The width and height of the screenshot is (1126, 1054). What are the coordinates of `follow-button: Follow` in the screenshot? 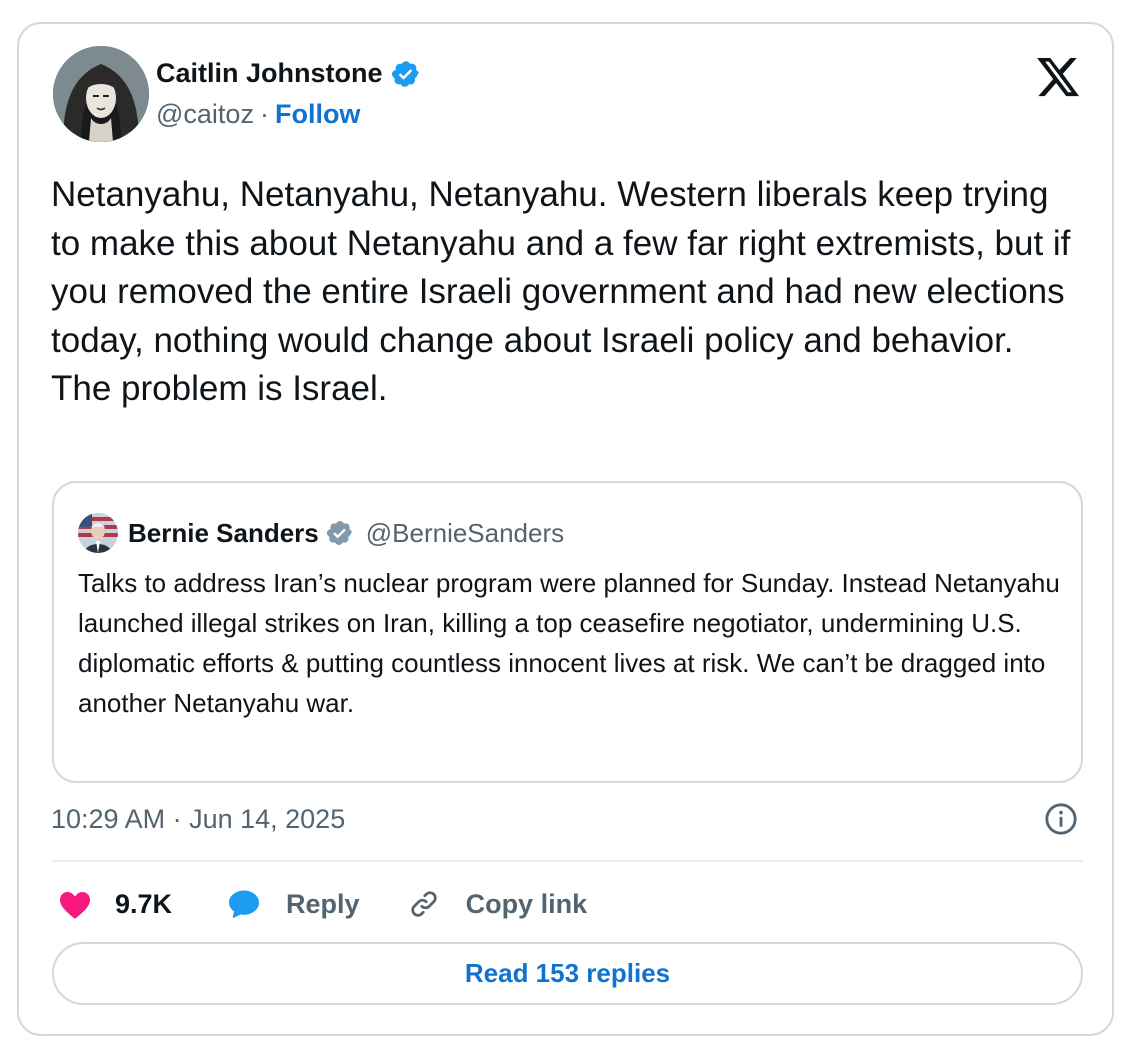 It's located at (317, 114).